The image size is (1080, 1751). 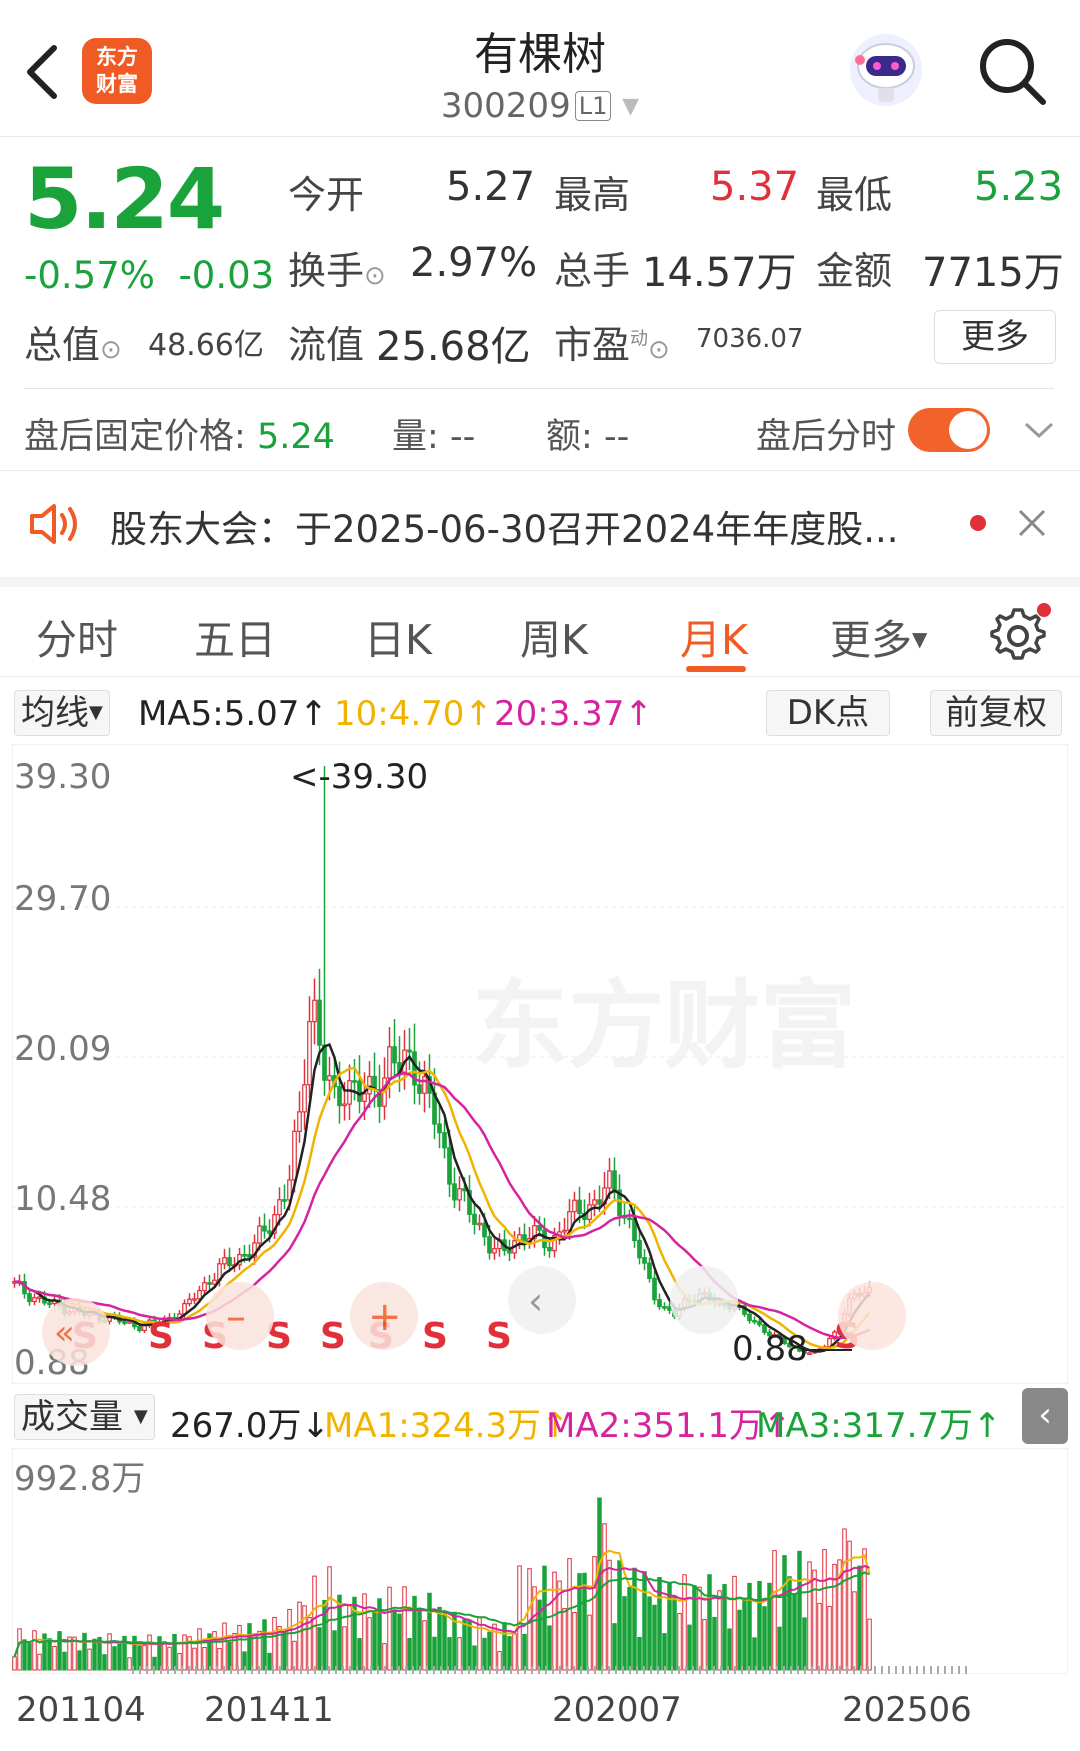 I want to click on scroll-left-icon: «, so click(x=64, y=1333).